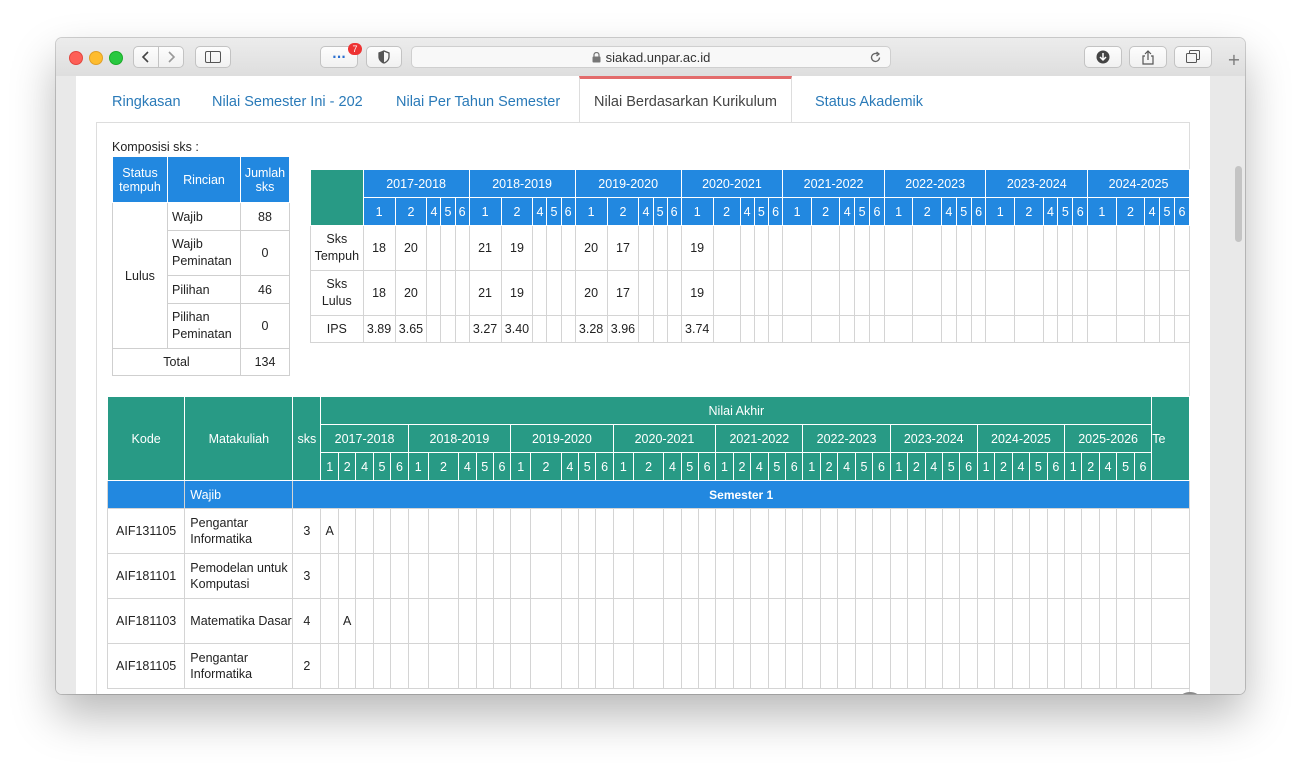  I want to click on extra-cell, so click(1170, 666).